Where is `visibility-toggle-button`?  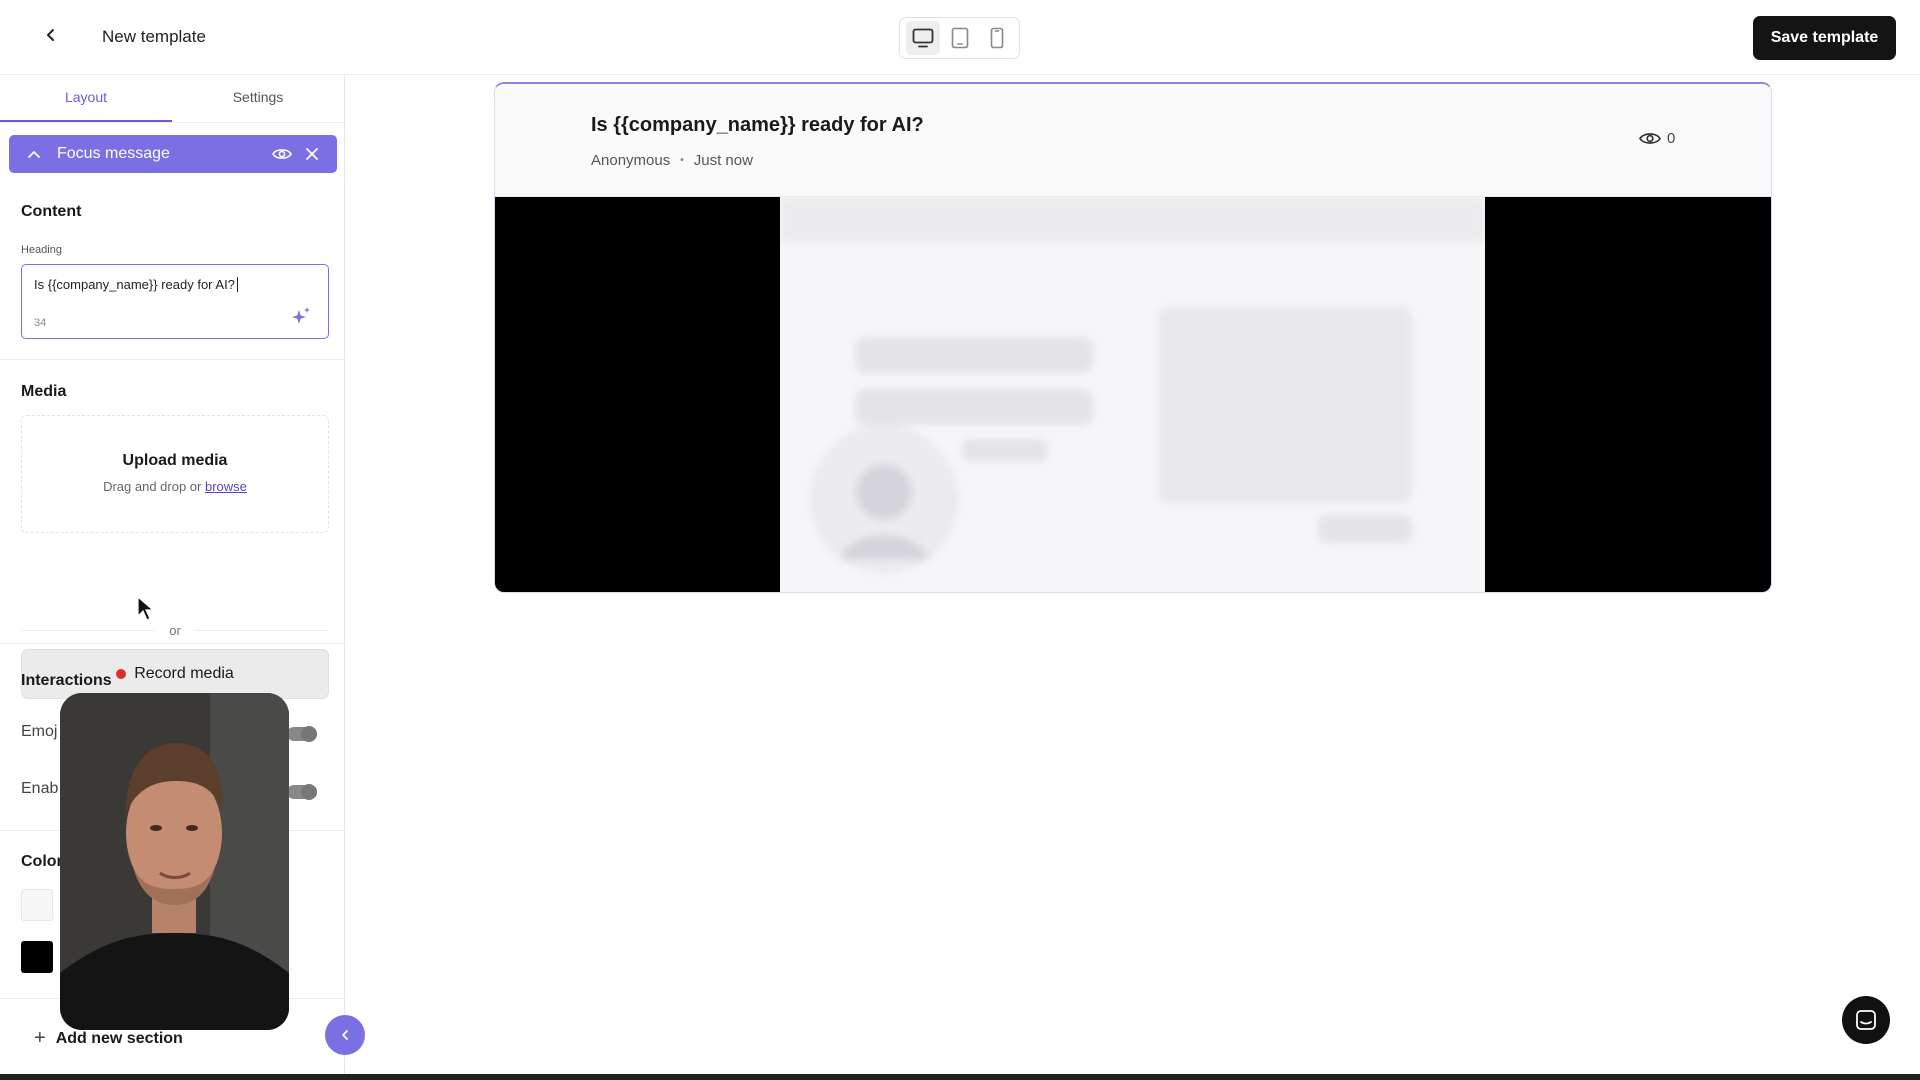 visibility-toggle-button is located at coordinates (282, 154).